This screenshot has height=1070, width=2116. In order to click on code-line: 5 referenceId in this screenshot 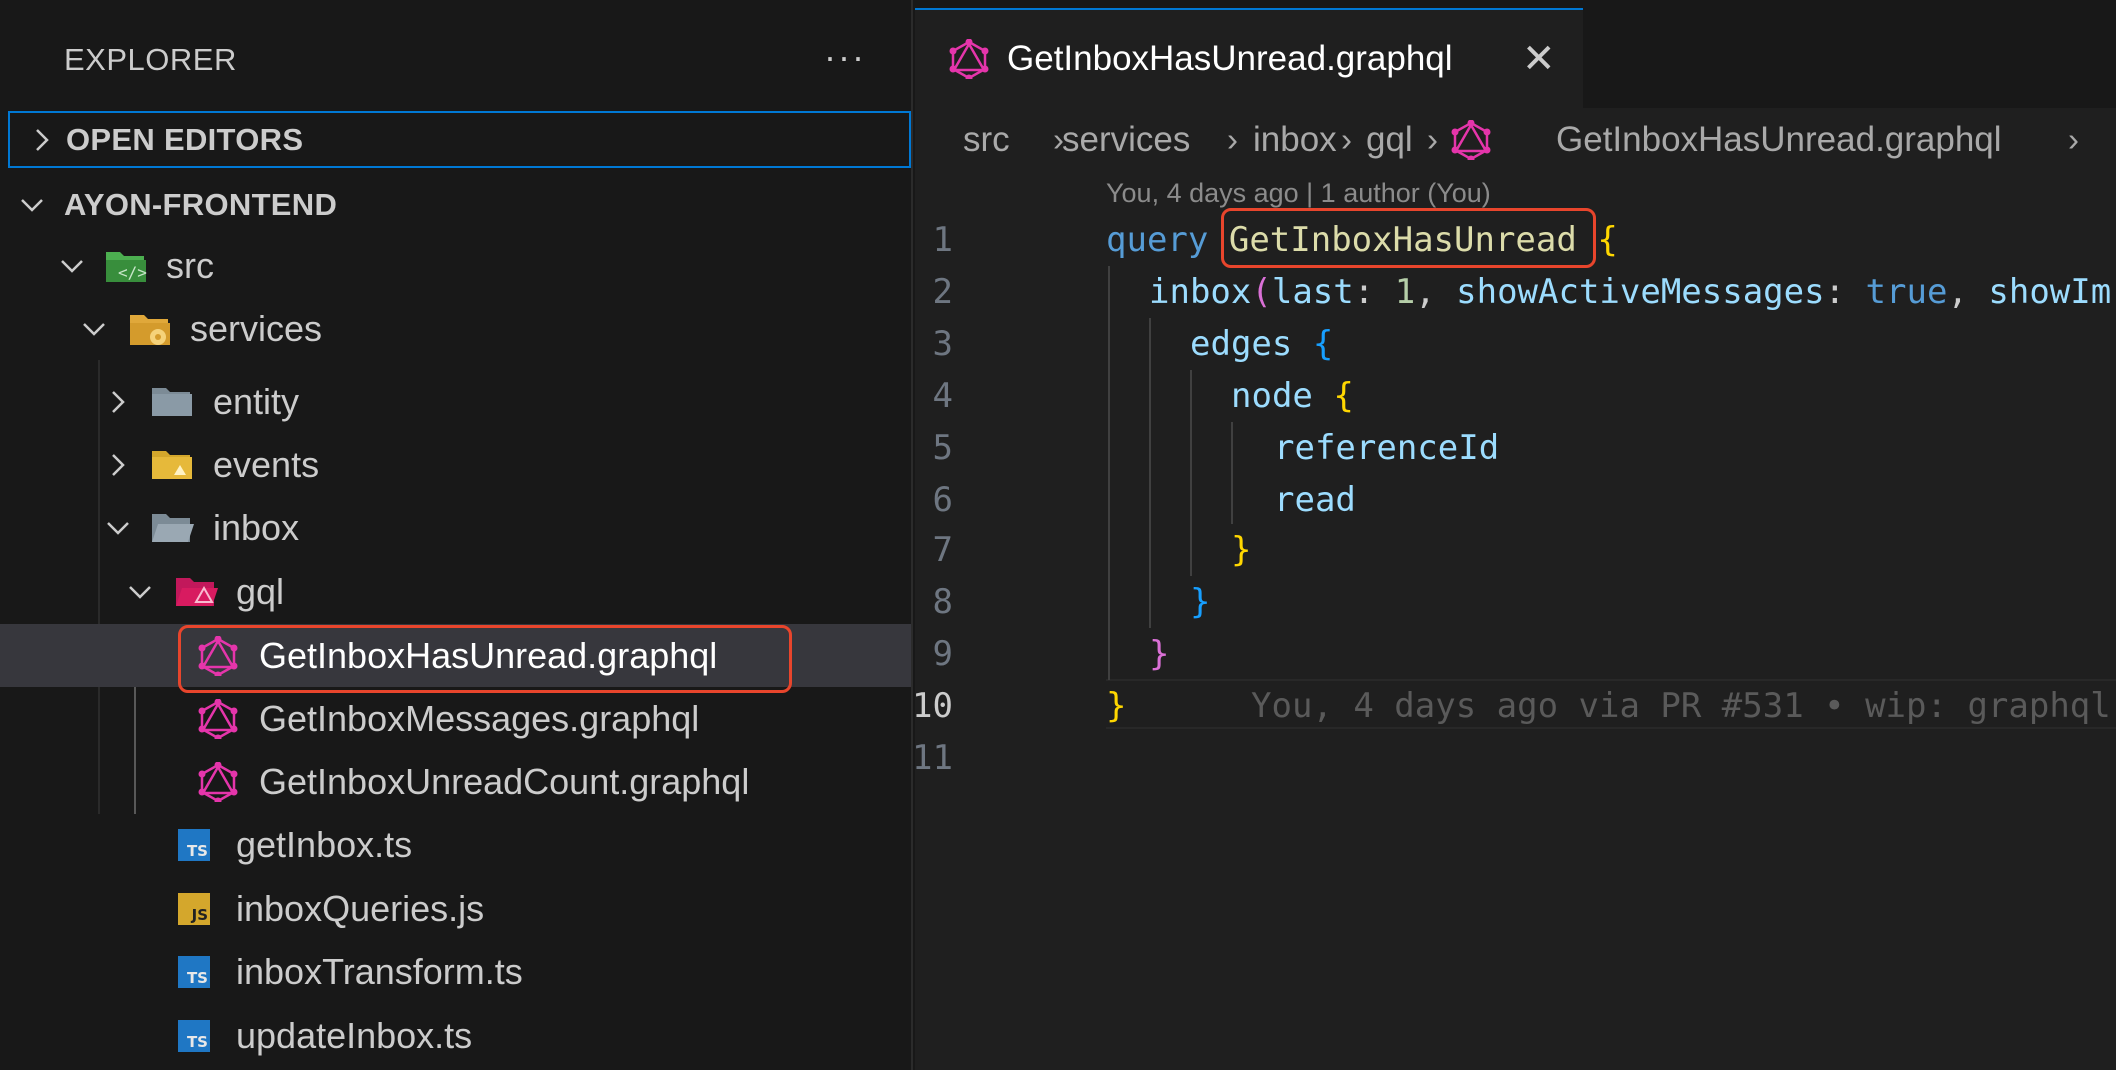, I will do `click(1515, 448)`.